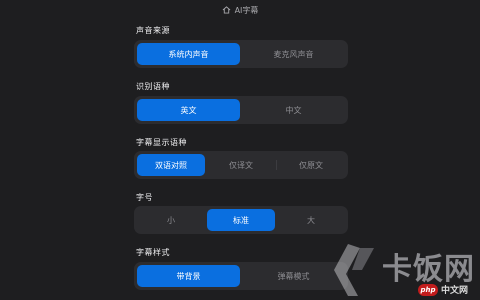 The height and width of the screenshot is (300, 480). I want to click on window-title: AI字幕, so click(246, 10).